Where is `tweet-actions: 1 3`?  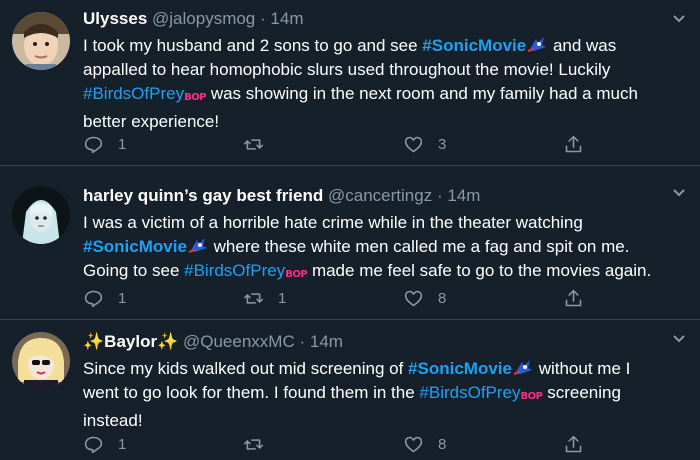
tweet-actions: 1 3 is located at coordinates (343, 145).